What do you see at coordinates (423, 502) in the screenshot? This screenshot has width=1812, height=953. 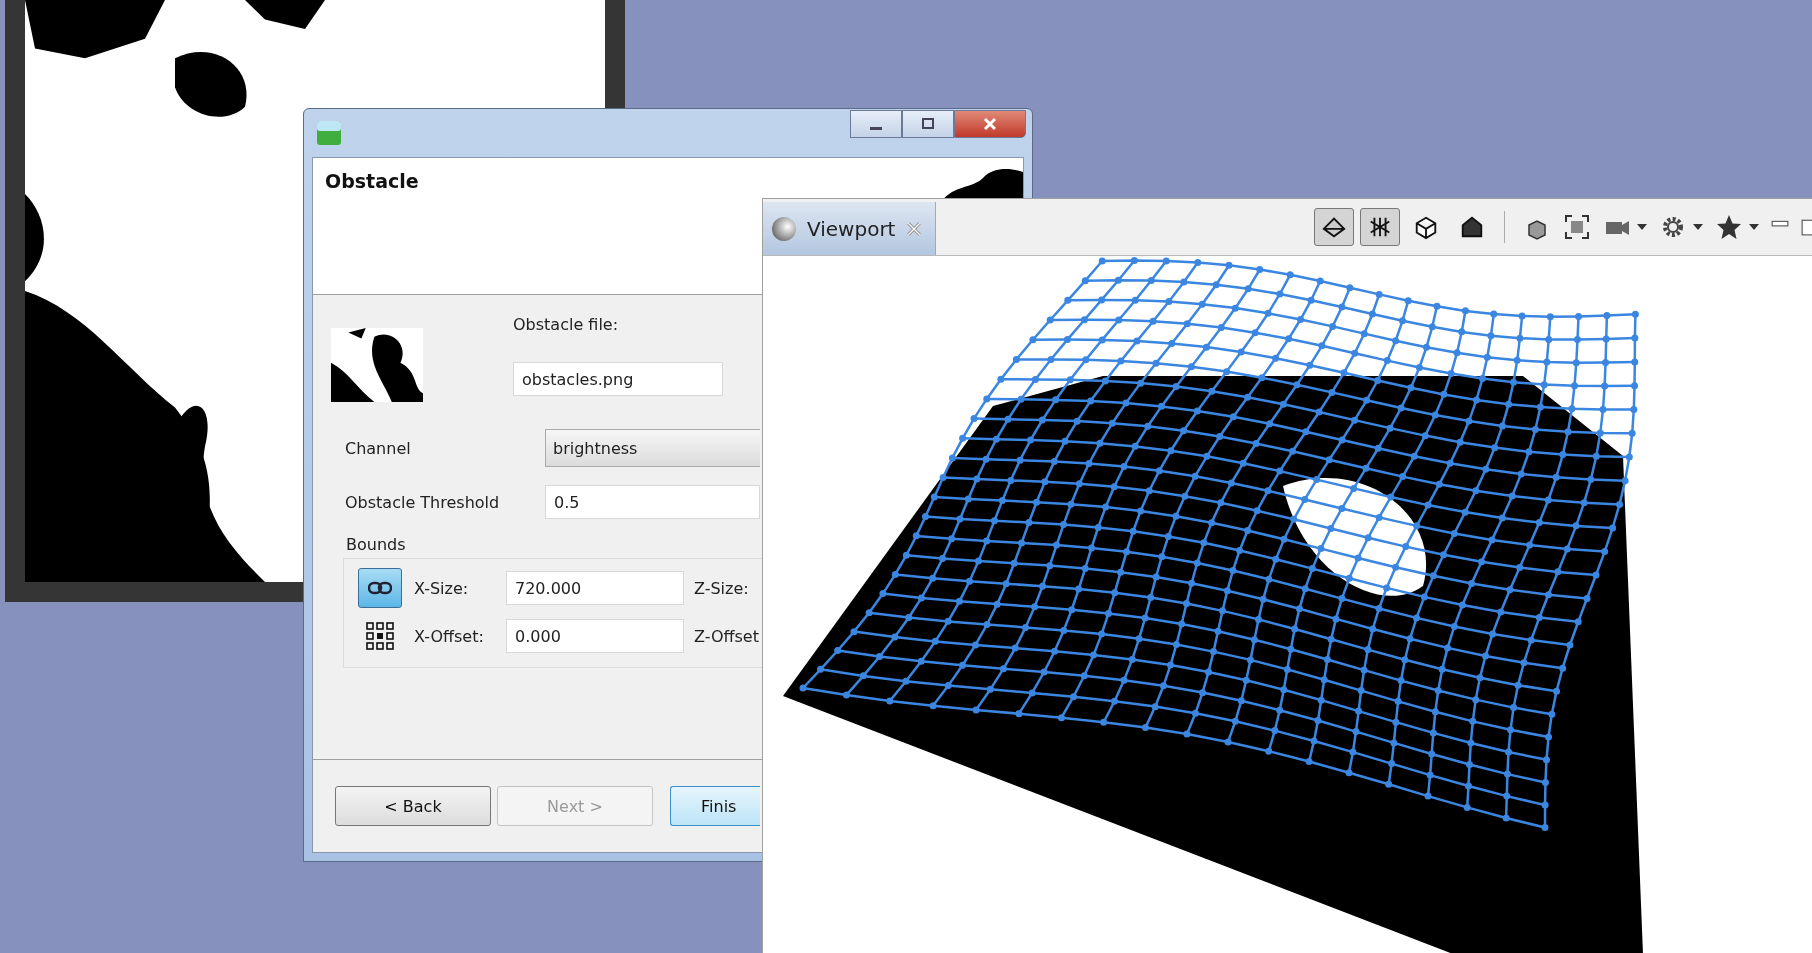 I see `threshold-label: Obstacle Threshold` at bounding box center [423, 502].